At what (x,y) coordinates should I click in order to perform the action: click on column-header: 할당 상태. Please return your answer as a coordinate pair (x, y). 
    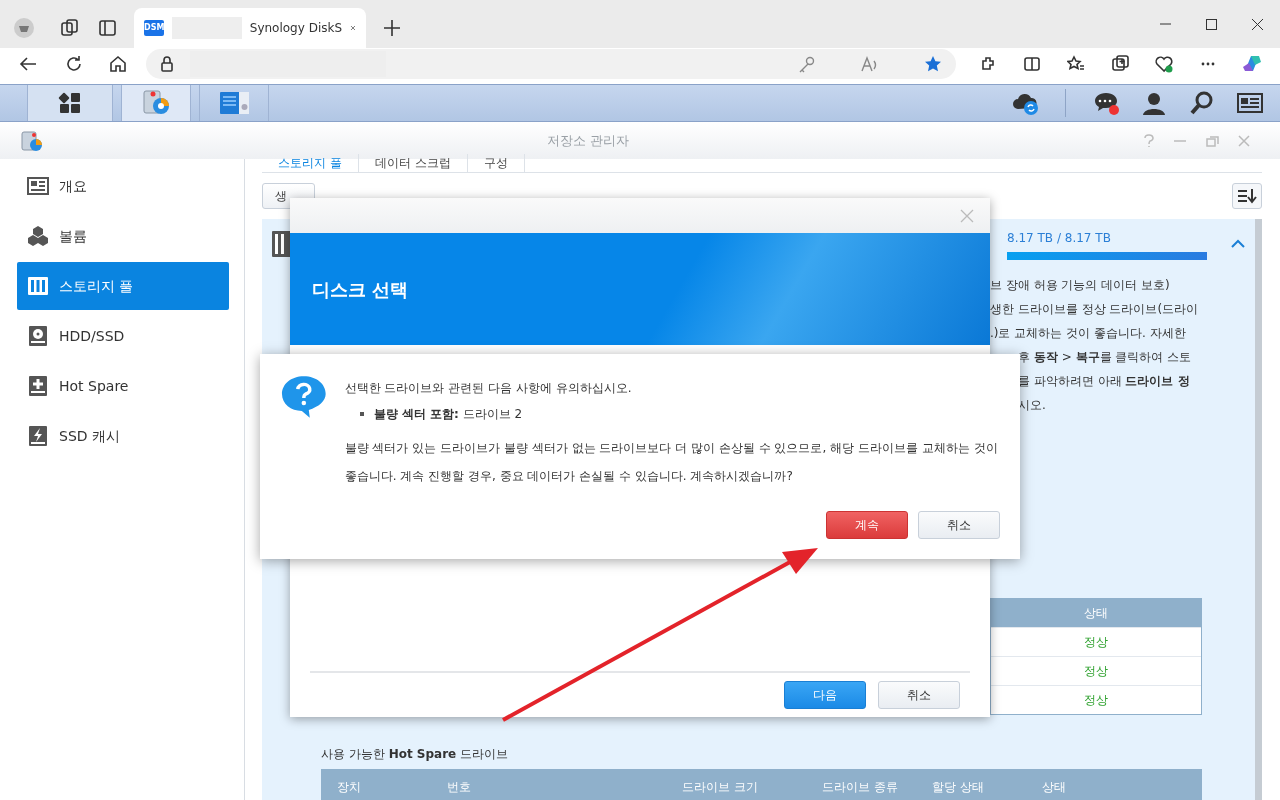
    Looking at the image, I should click on (958, 787).